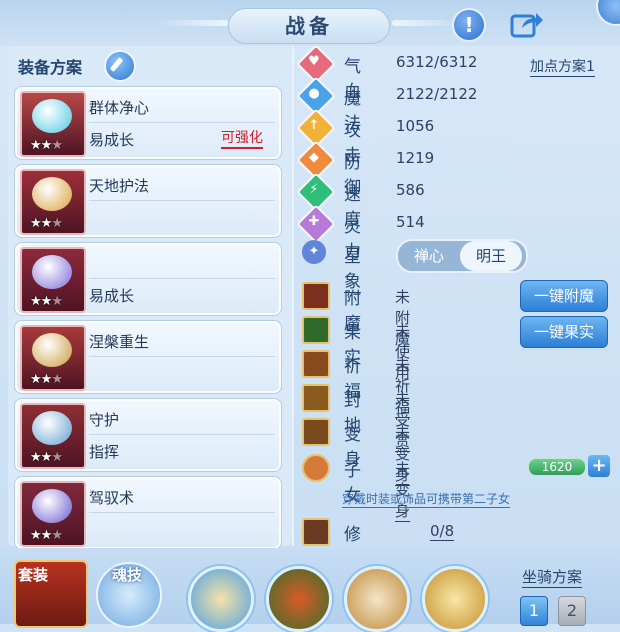  Describe the element at coordinates (314, 125) in the screenshot. I see `stat-glyph: ↑` at that location.